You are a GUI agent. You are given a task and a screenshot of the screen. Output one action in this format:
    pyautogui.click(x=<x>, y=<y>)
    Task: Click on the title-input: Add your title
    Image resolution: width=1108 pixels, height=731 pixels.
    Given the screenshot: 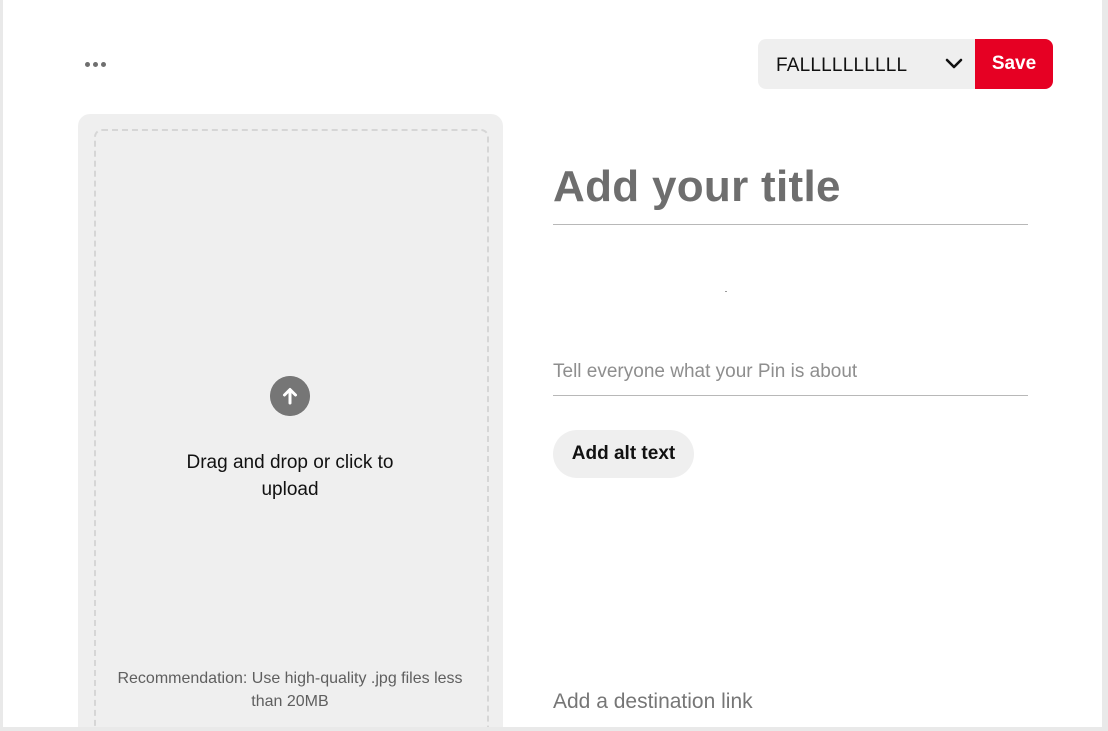 What is the action you would take?
    pyautogui.click(x=790, y=191)
    